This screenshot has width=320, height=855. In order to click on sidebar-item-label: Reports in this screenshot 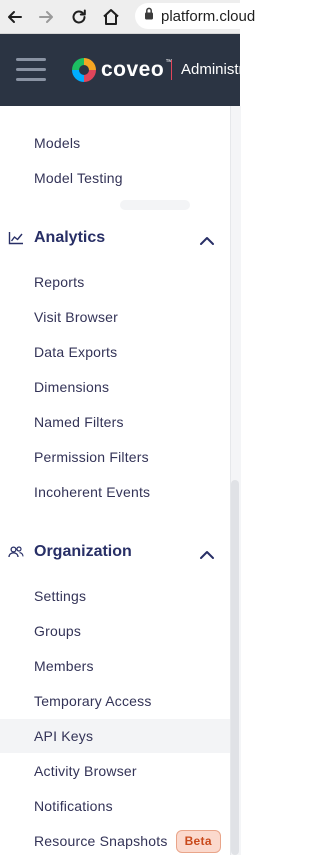, I will do `click(59, 282)`.